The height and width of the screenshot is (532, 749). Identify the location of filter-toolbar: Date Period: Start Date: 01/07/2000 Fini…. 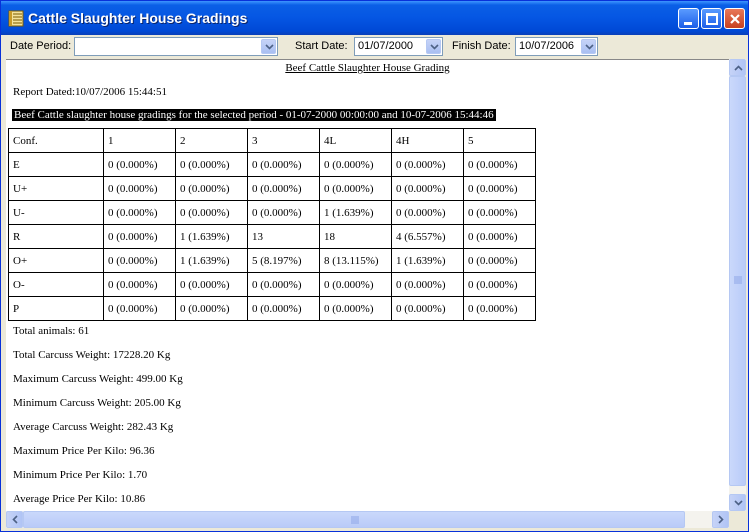
(374, 47).